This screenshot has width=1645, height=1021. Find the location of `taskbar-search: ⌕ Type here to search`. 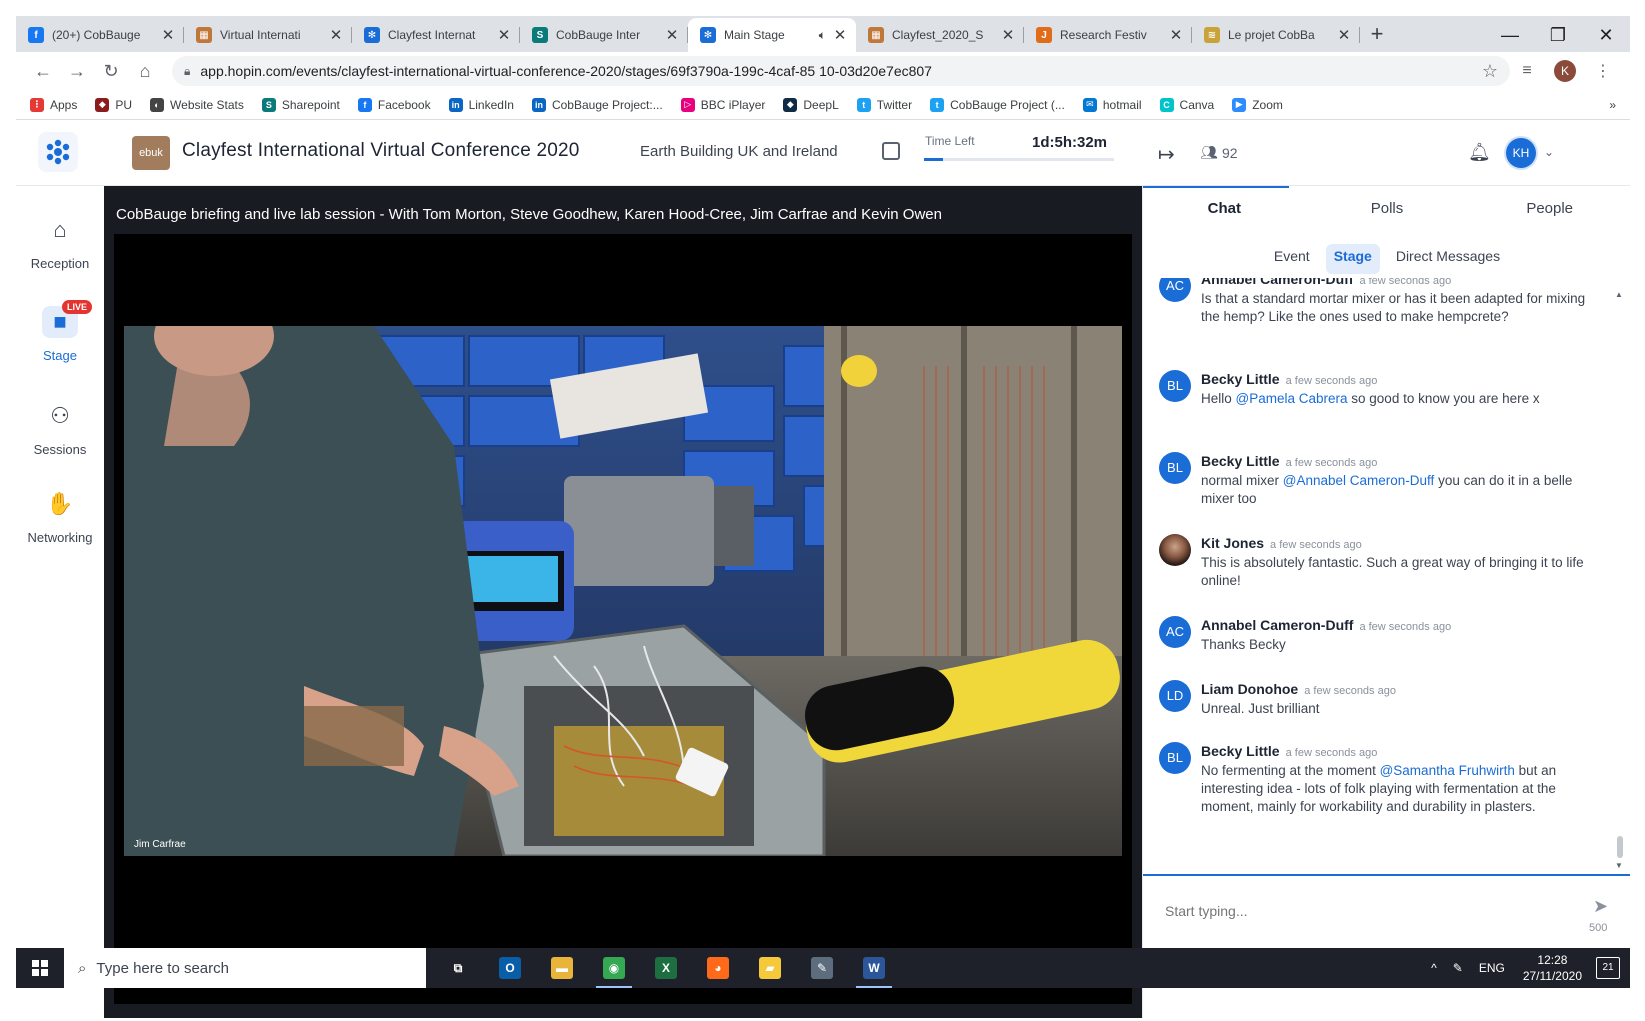

taskbar-search: ⌕ Type here to search is located at coordinates (245, 968).